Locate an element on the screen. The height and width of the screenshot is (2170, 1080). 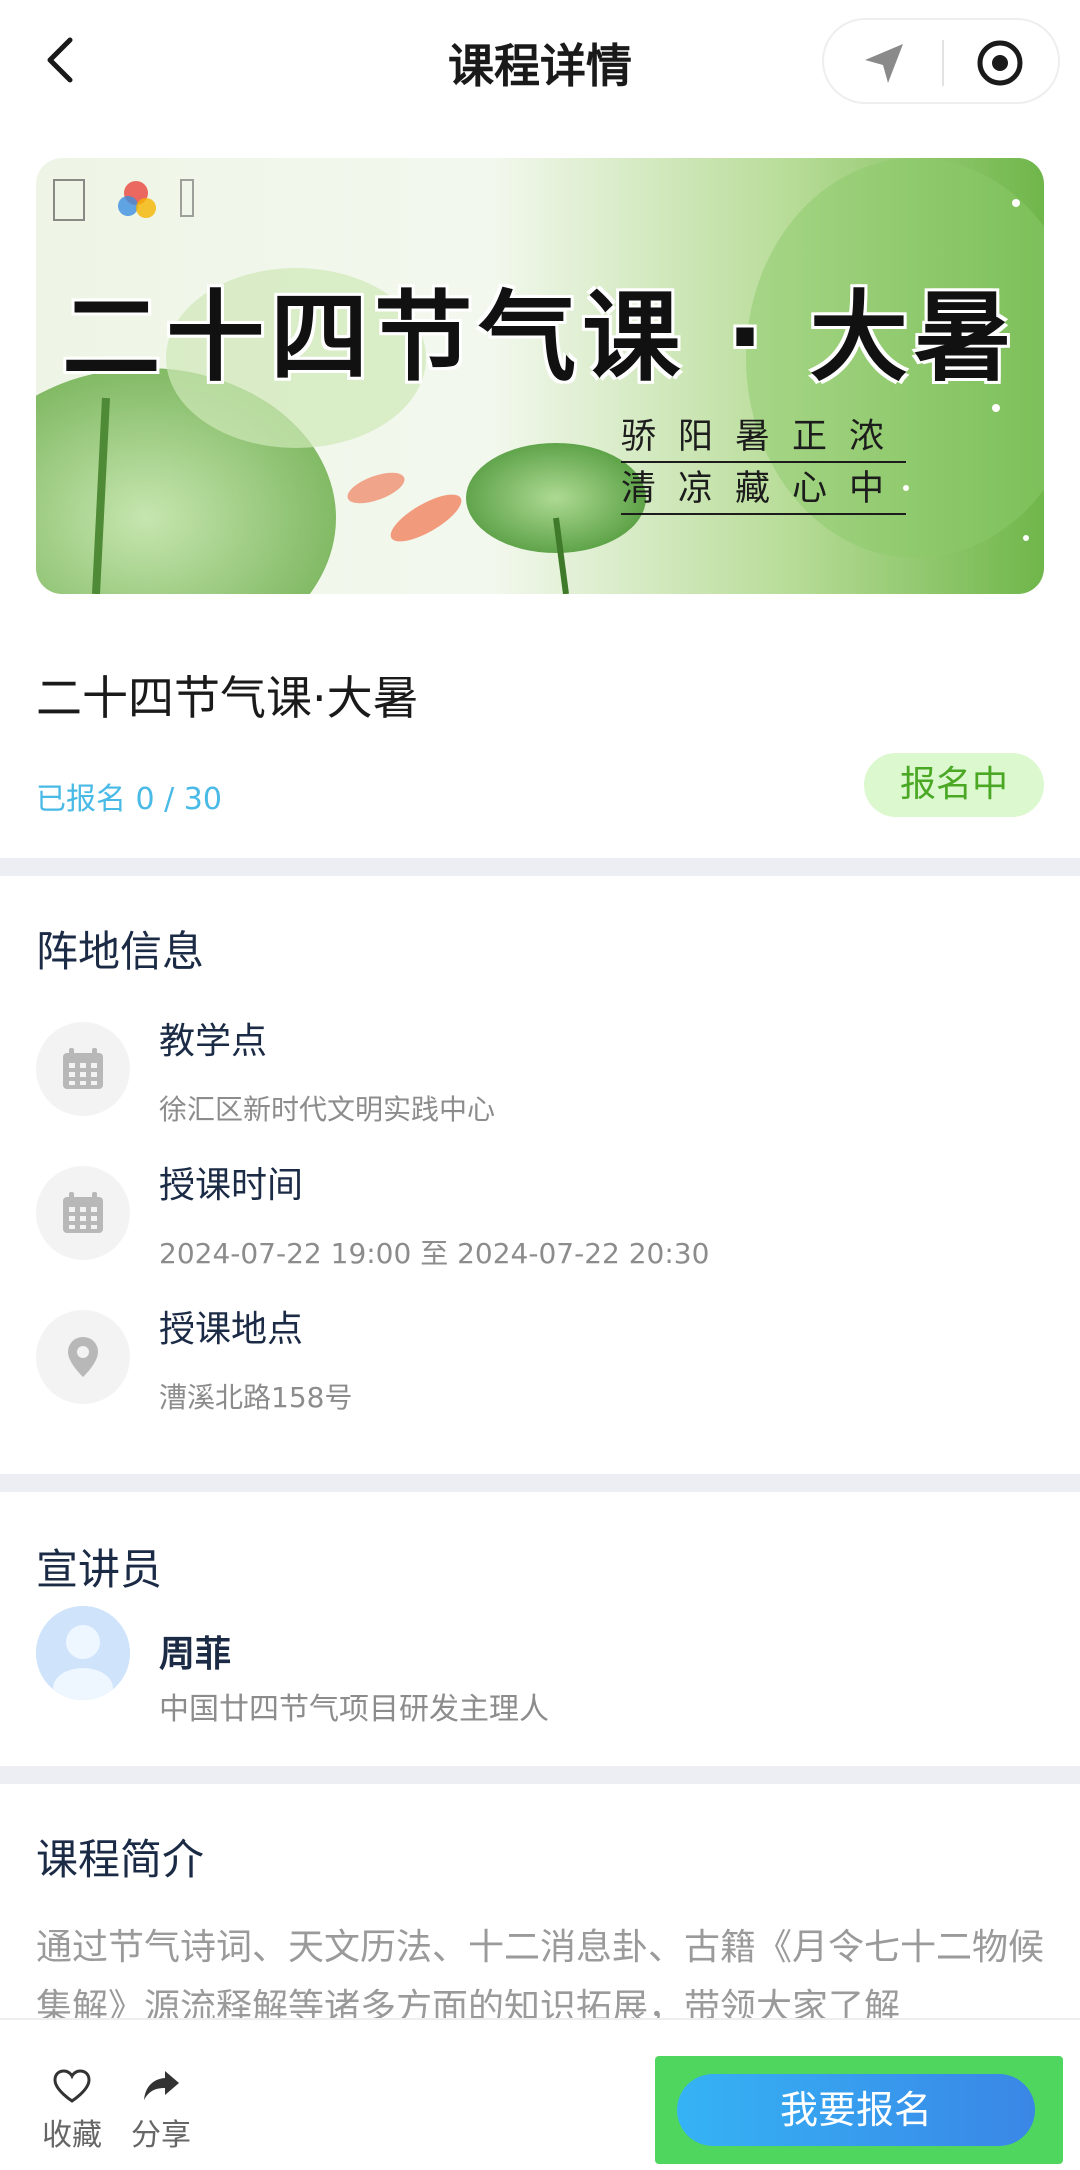
signup-highlight: 我要报名 is located at coordinates (859, 2110).